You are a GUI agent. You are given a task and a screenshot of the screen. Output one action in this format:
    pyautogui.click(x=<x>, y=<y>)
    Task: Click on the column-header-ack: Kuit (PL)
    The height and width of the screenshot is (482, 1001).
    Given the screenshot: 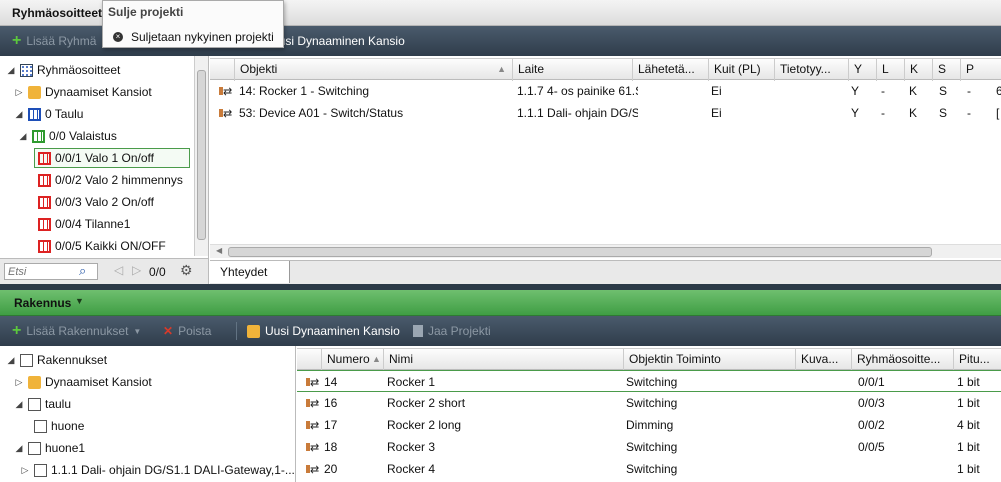 What is the action you would take?
    pyautogui.click(x=741, y=70)
    